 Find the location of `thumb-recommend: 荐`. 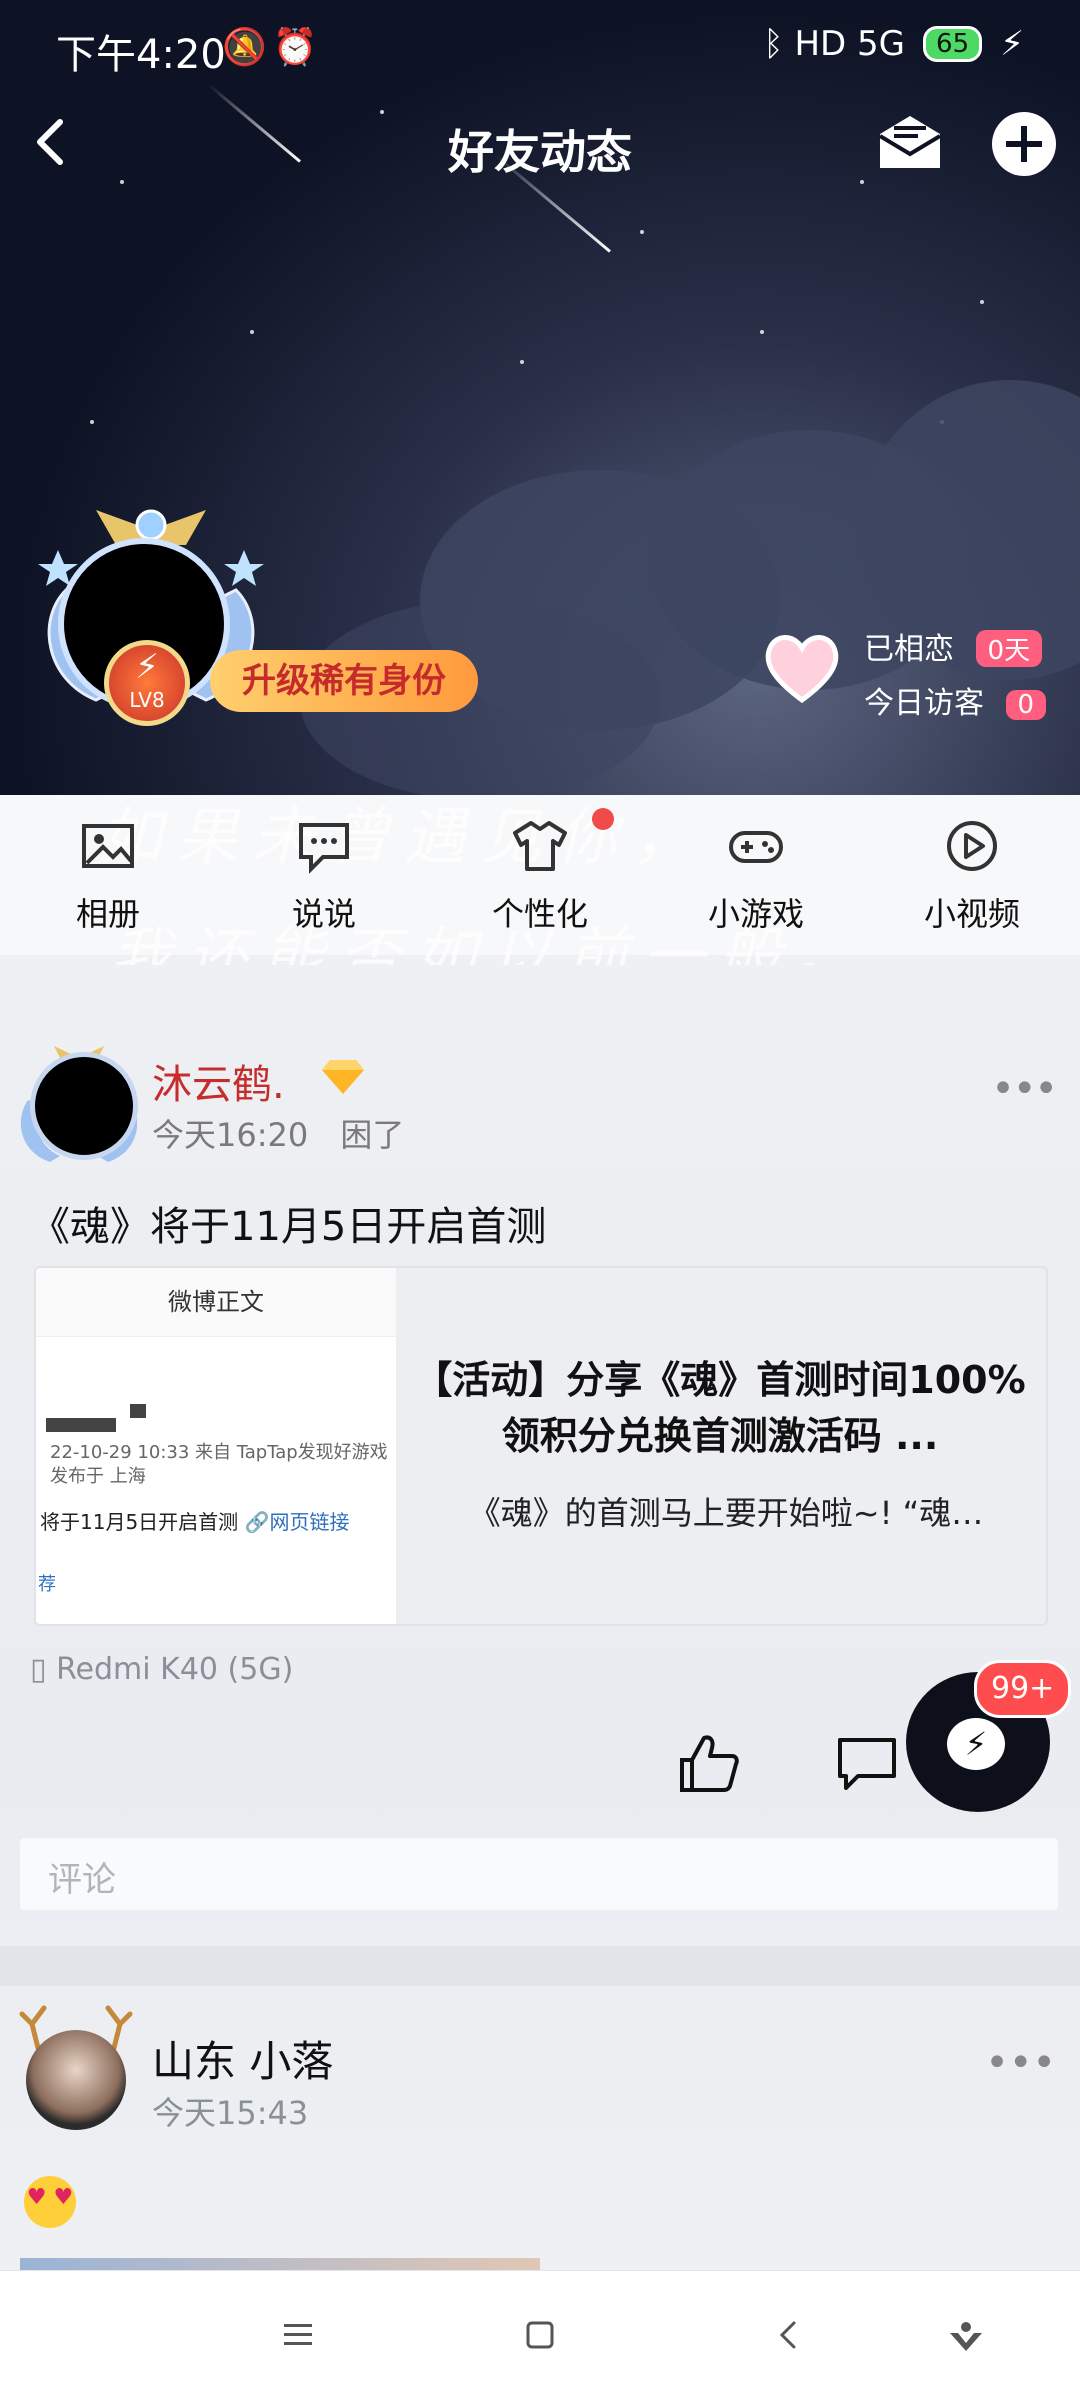

thumb-recommend: 荐 is located at coordinates (47, 1584).